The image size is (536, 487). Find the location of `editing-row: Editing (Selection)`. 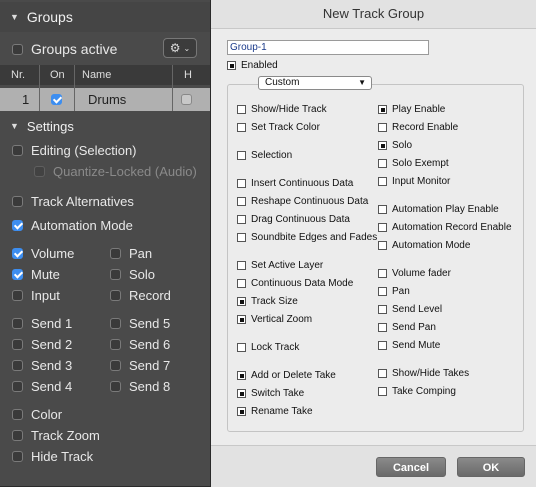

editing-row: Editing (Selection) is located at coordinates (74, 150).